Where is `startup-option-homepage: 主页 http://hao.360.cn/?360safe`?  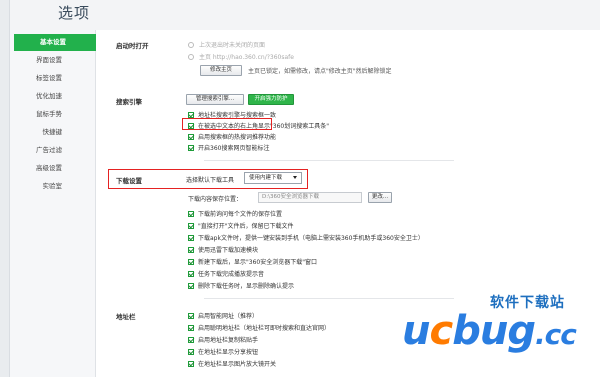
startup-option-homepage: 主页 http://hao.360.cn/?360safe is located at coordinates (241, 56).